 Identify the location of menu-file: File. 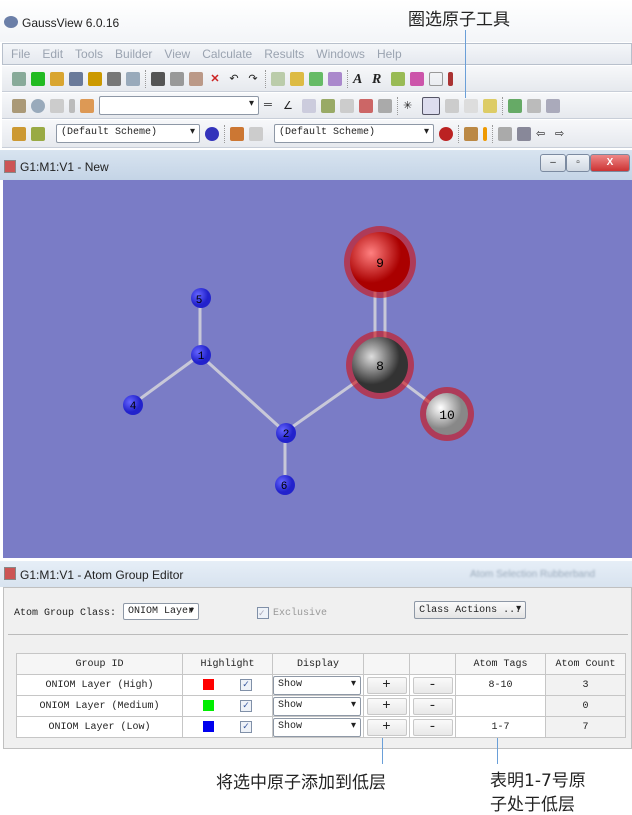
(20, 54).